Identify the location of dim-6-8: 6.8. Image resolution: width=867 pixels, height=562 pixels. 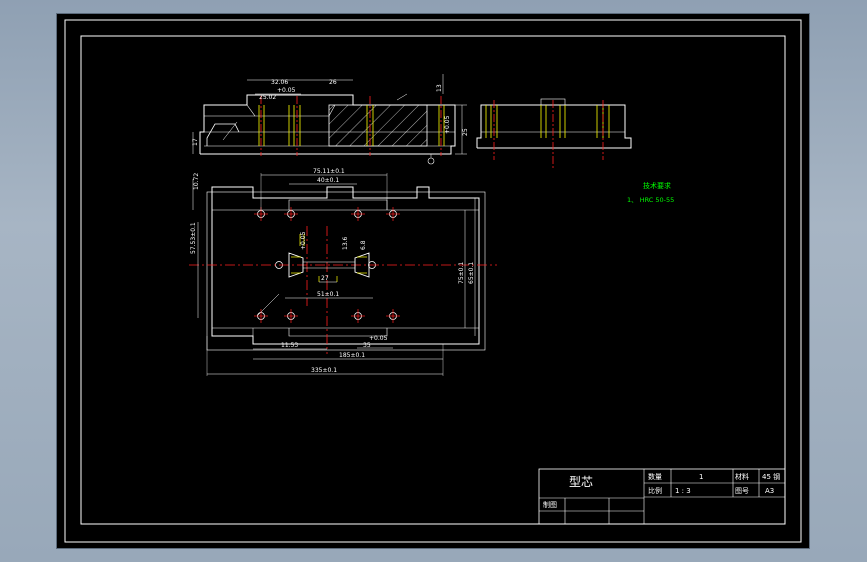
(363, 245).